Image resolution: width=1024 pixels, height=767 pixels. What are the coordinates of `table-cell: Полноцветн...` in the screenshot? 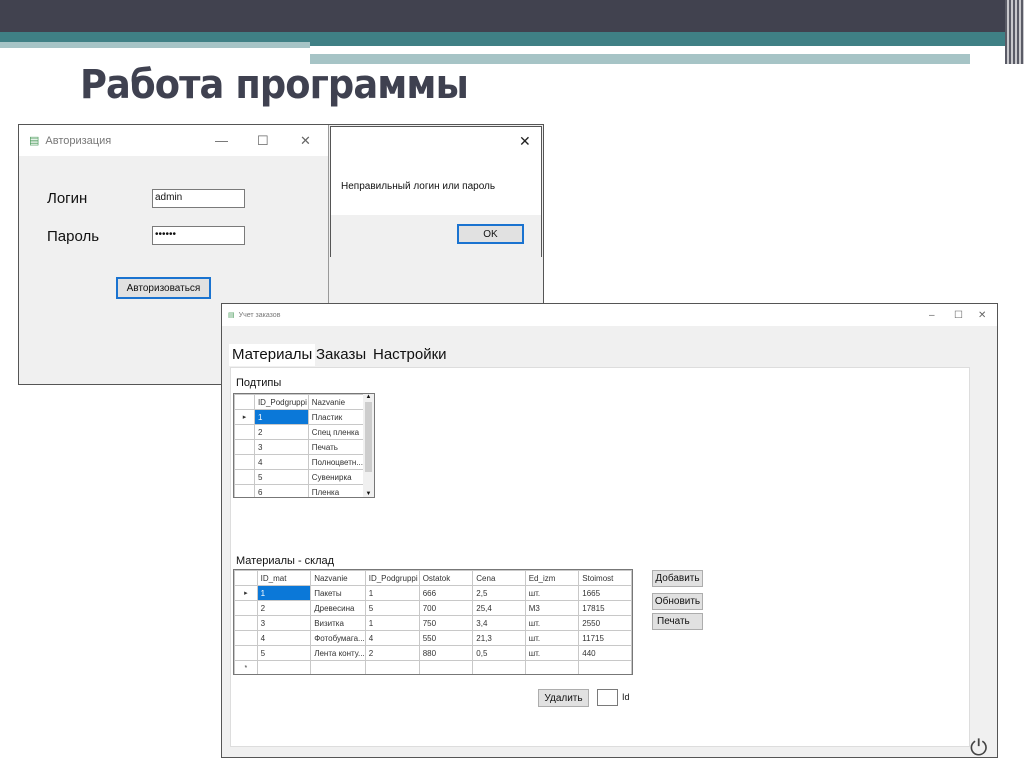 It's located at (336, 462).